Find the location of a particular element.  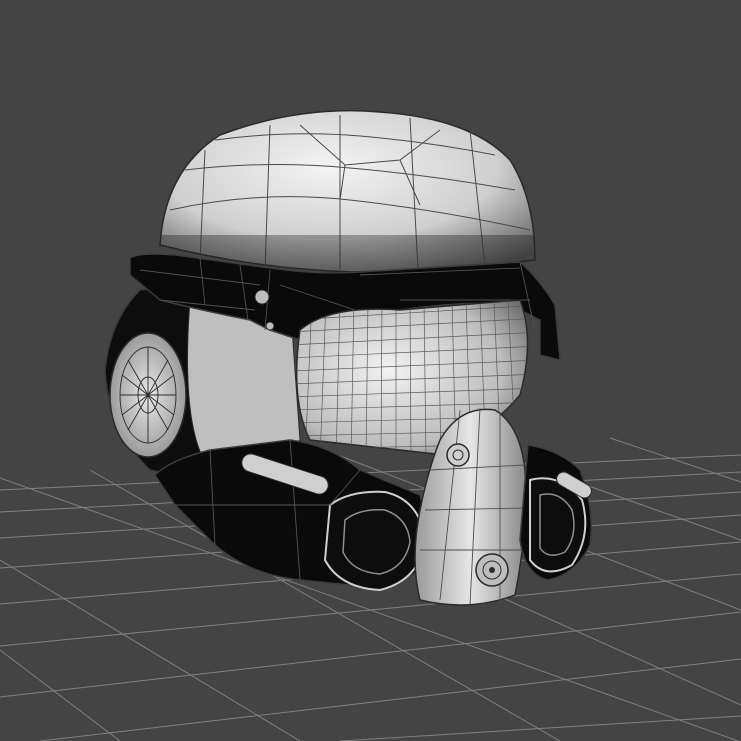

brow-bolt is located at coordinates (262, 297).